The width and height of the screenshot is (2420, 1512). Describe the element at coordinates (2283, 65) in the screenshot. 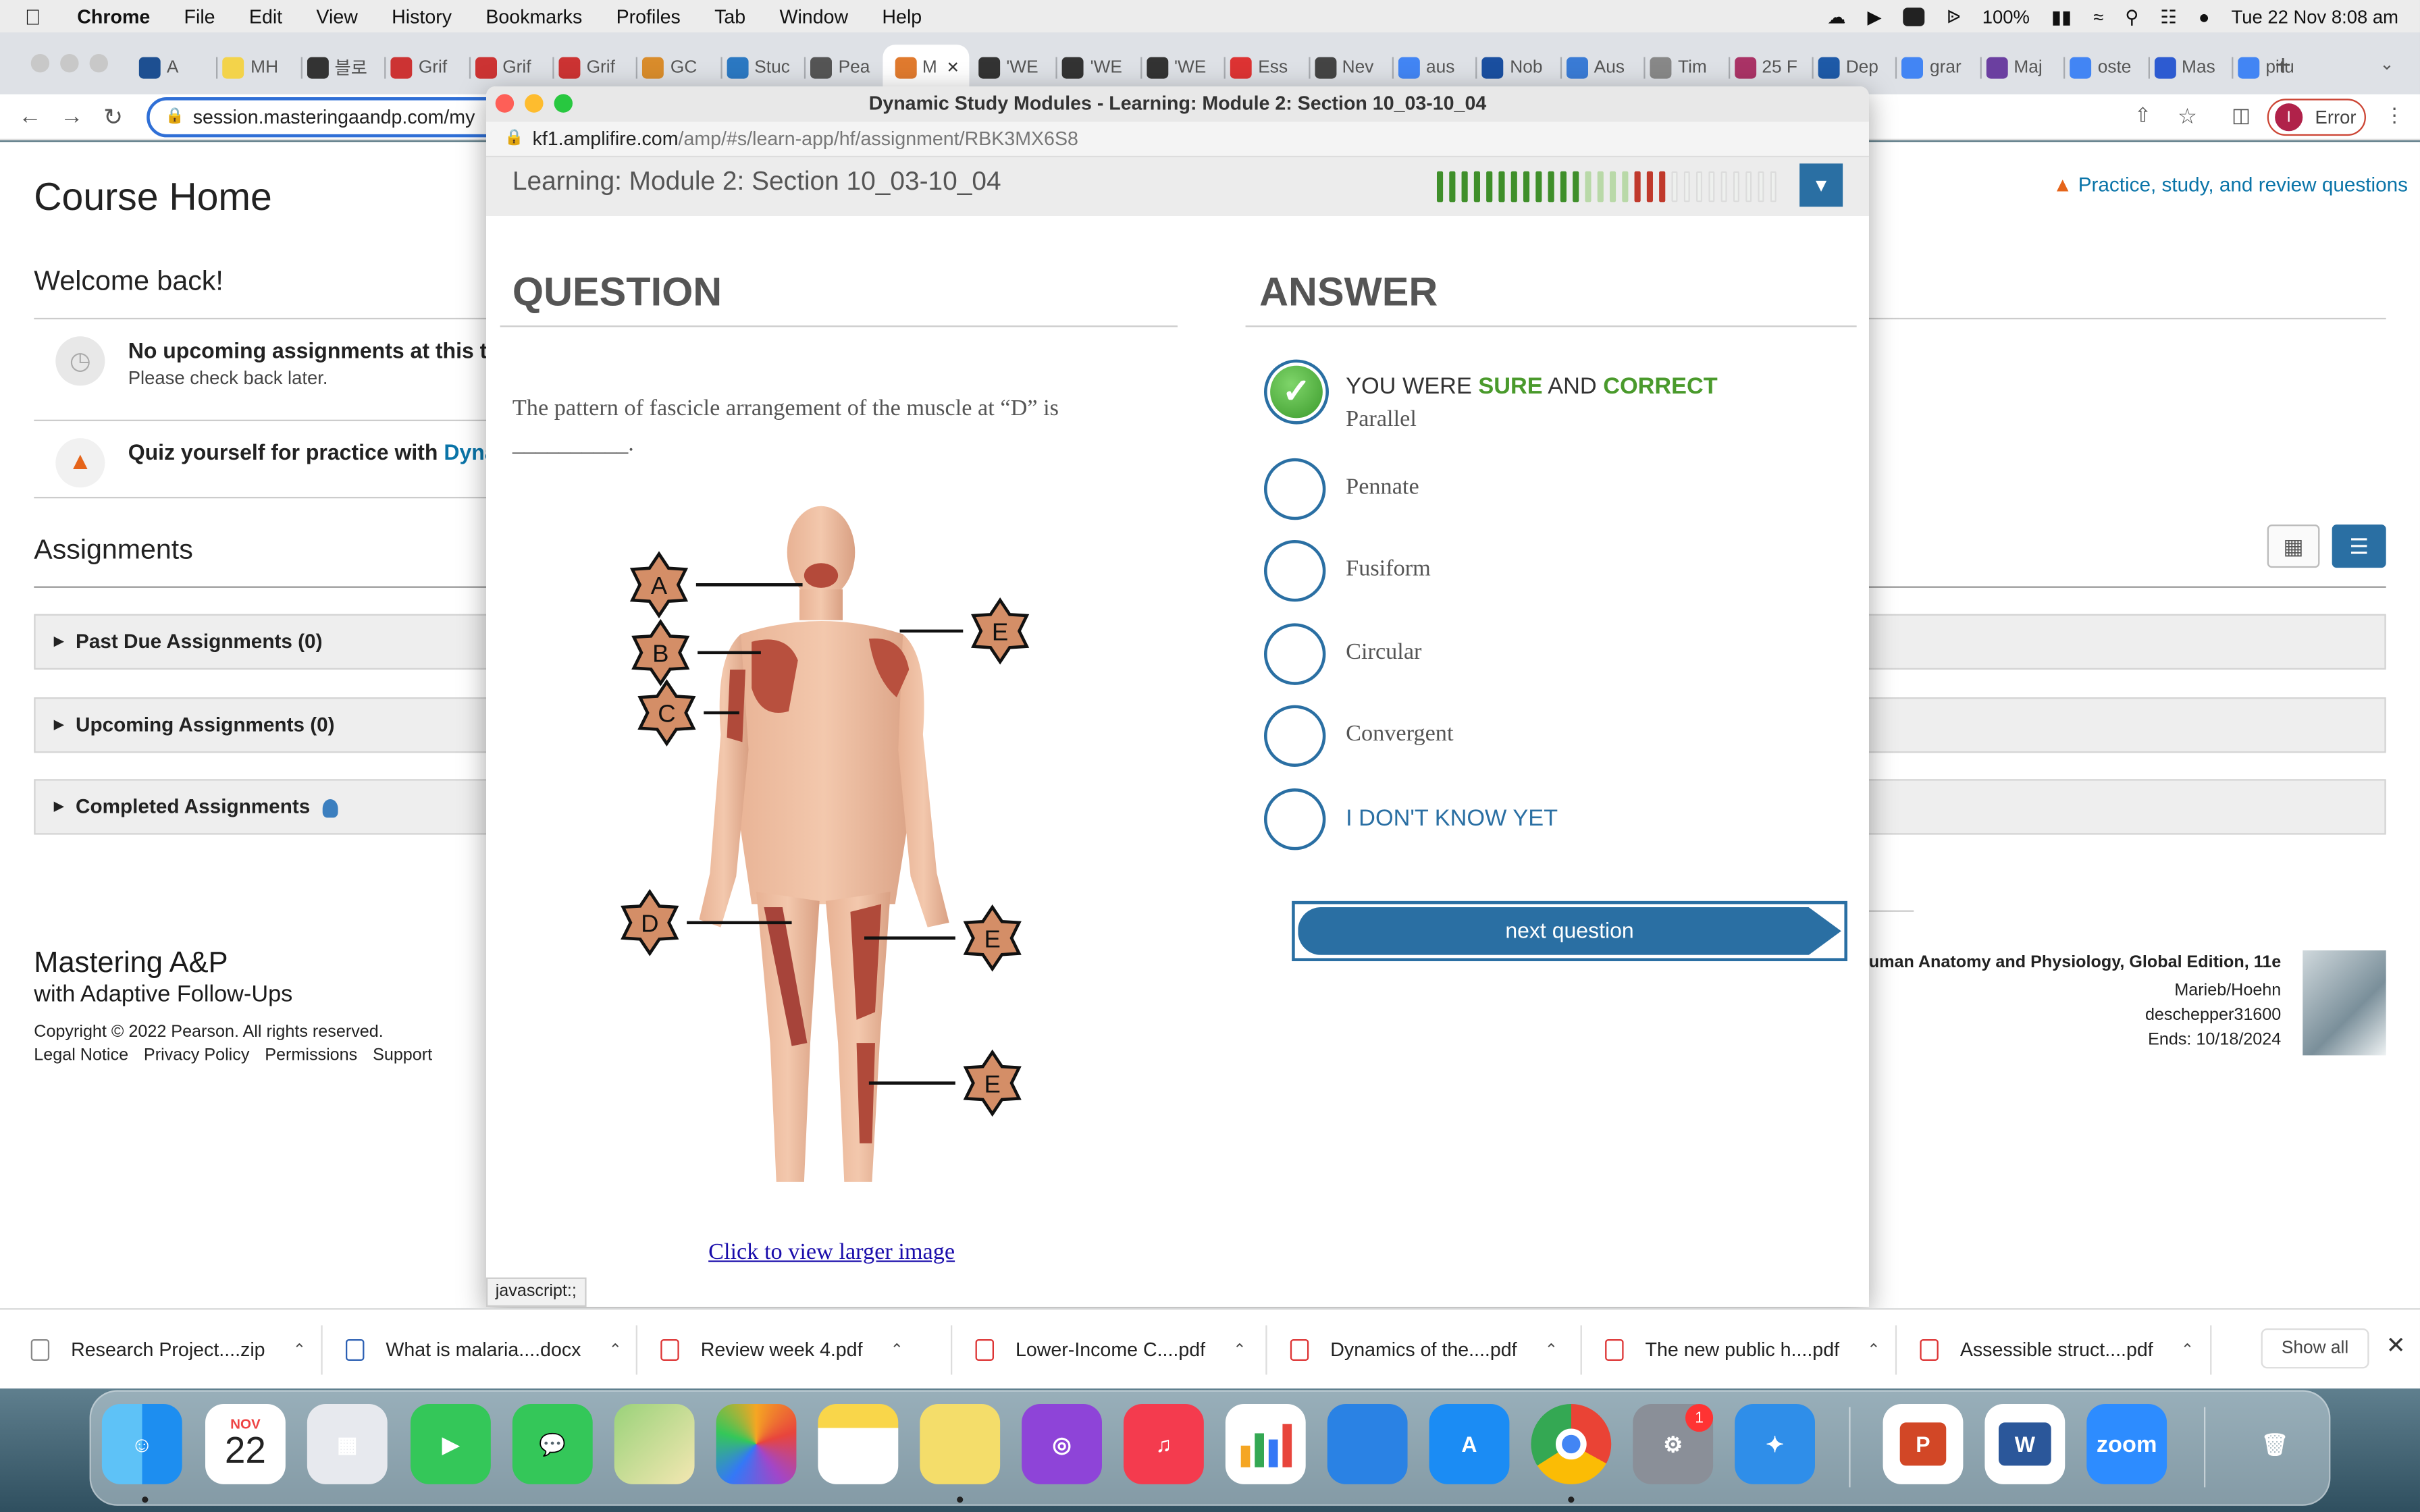

I see `new-tab-icon: +` at that location.